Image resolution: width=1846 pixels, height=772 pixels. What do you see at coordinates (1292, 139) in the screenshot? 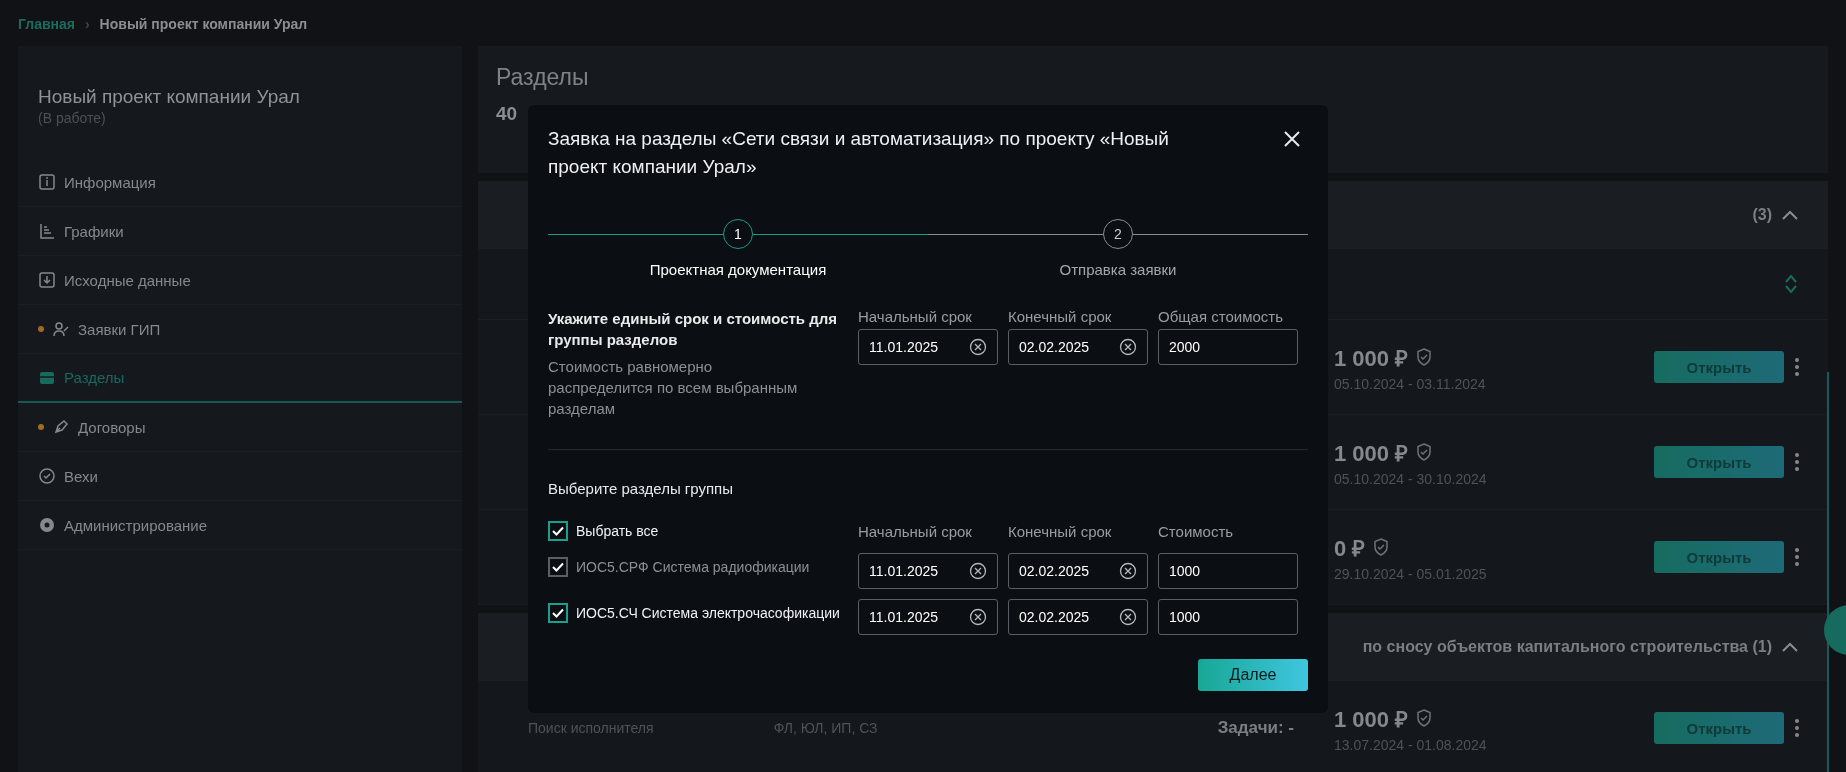
I see `close-button` at bounding box center [1292, 139].